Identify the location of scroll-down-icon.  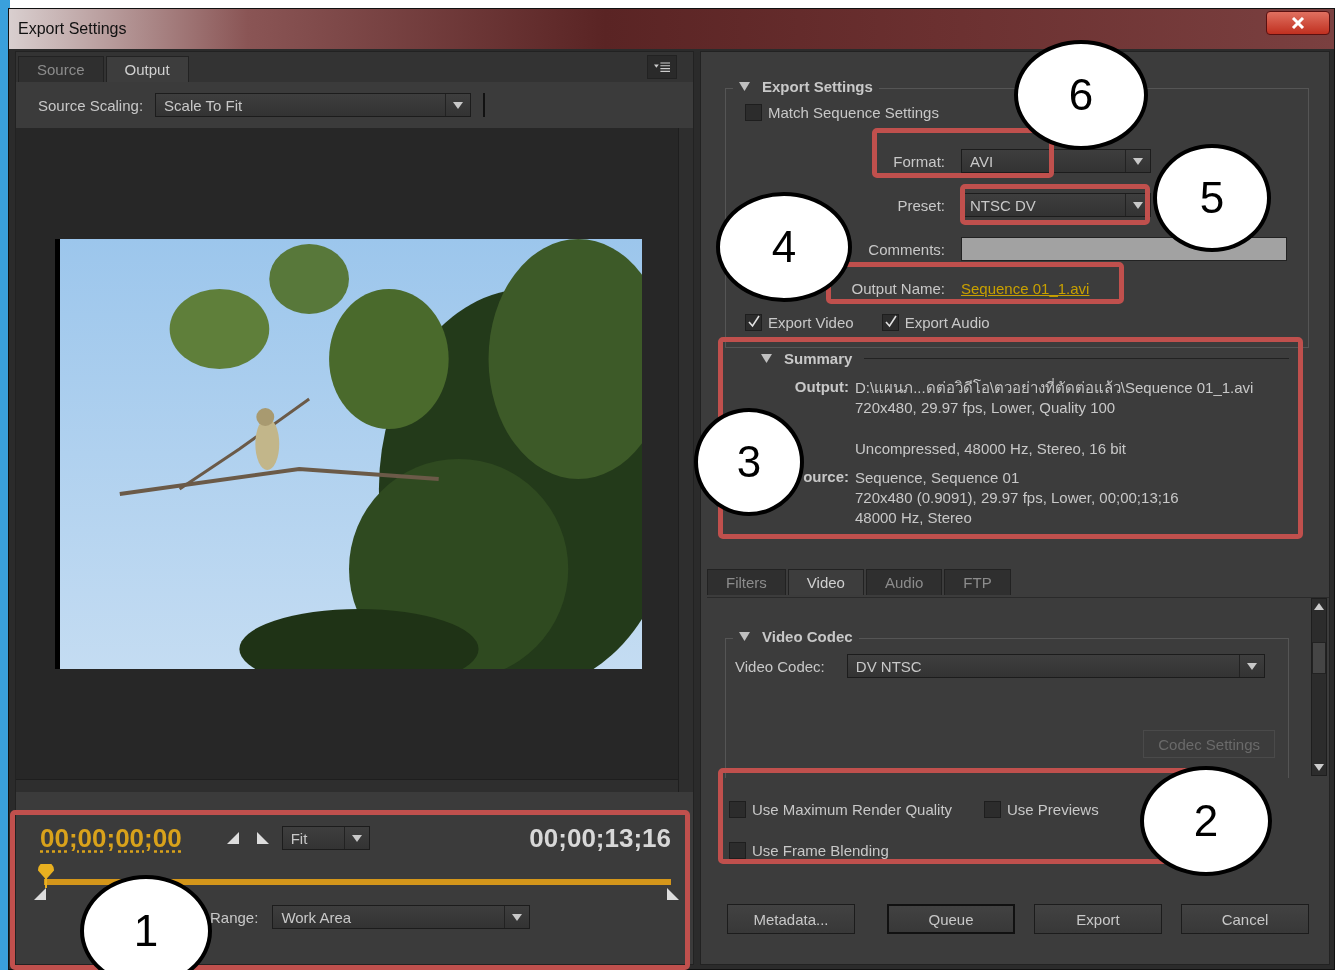
(1319, 767).